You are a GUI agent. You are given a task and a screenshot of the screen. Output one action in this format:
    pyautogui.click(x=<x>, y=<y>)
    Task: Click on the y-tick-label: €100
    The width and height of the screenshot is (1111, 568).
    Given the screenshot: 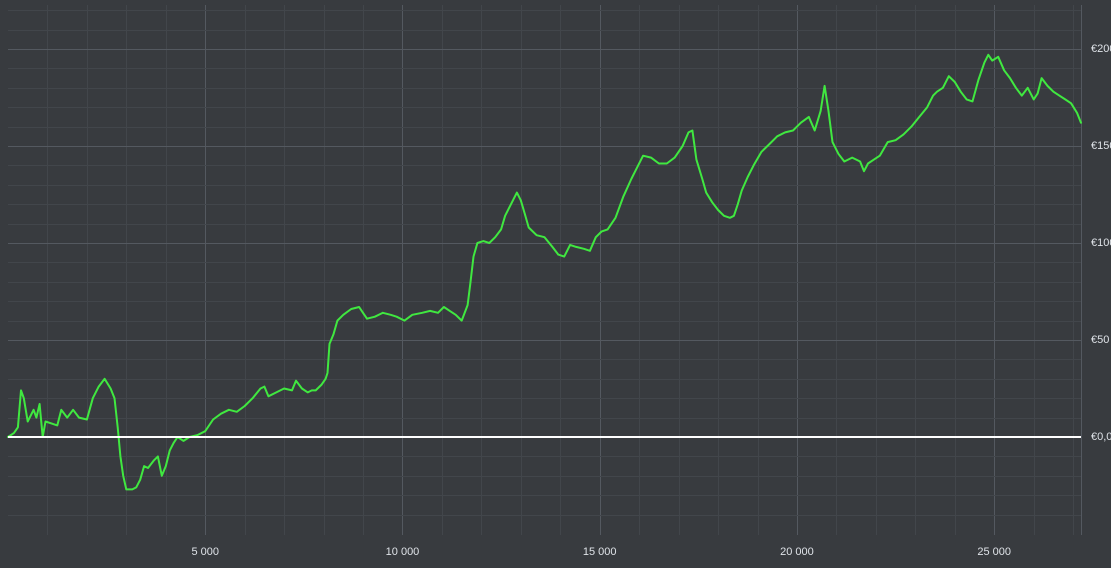 What is the action you would take?
    pyautogui.click(x=1101, y=243)
    